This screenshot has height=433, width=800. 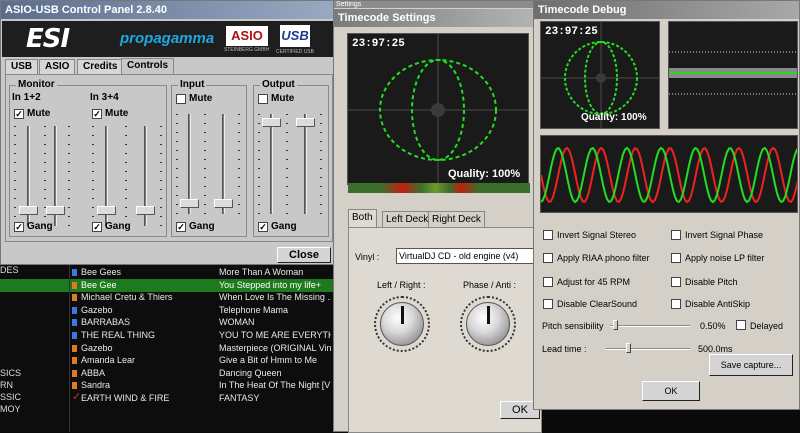 What do you see at coordinates (469, 256) in the screenshot?
I see `vinyl-select: VirtualDJ CD - old engine (v4)` at bounding box center [469, 256].